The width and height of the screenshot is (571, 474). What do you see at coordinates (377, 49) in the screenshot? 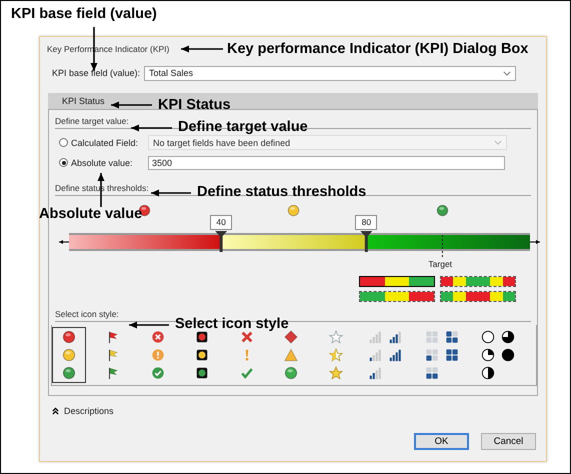
I see `callout-label: Key performance Indicator (KPI) Dialog Box` at bounding box center [377, 49].